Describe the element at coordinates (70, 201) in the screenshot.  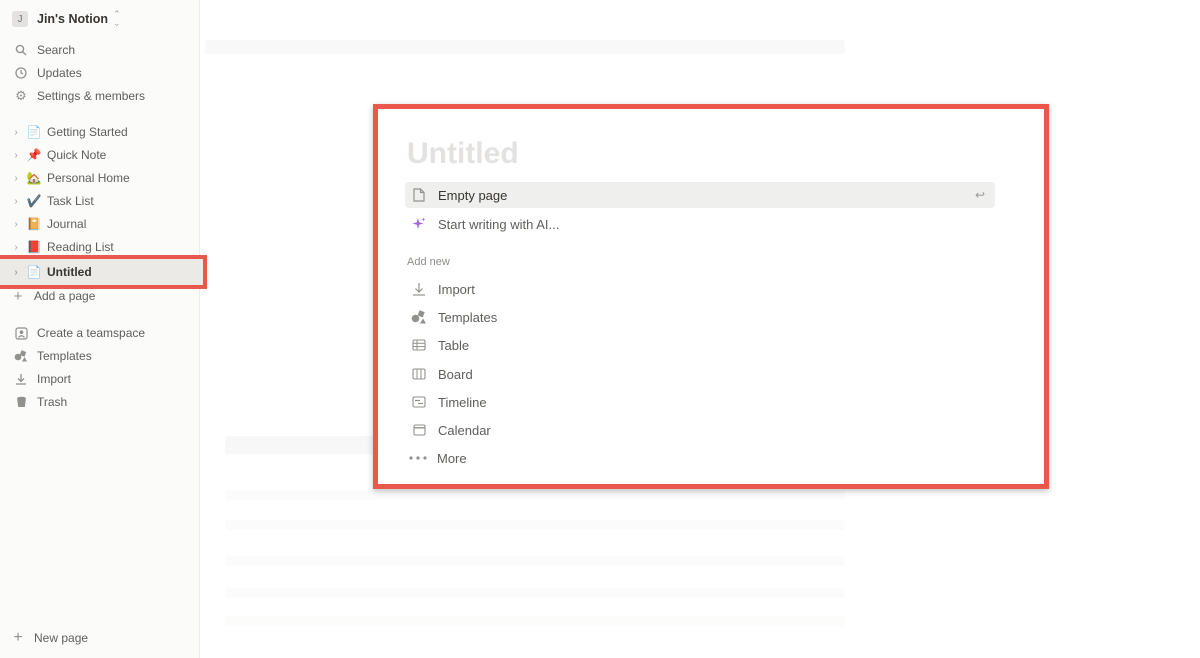
I see `sidebar-item-label: Task List` at that location.